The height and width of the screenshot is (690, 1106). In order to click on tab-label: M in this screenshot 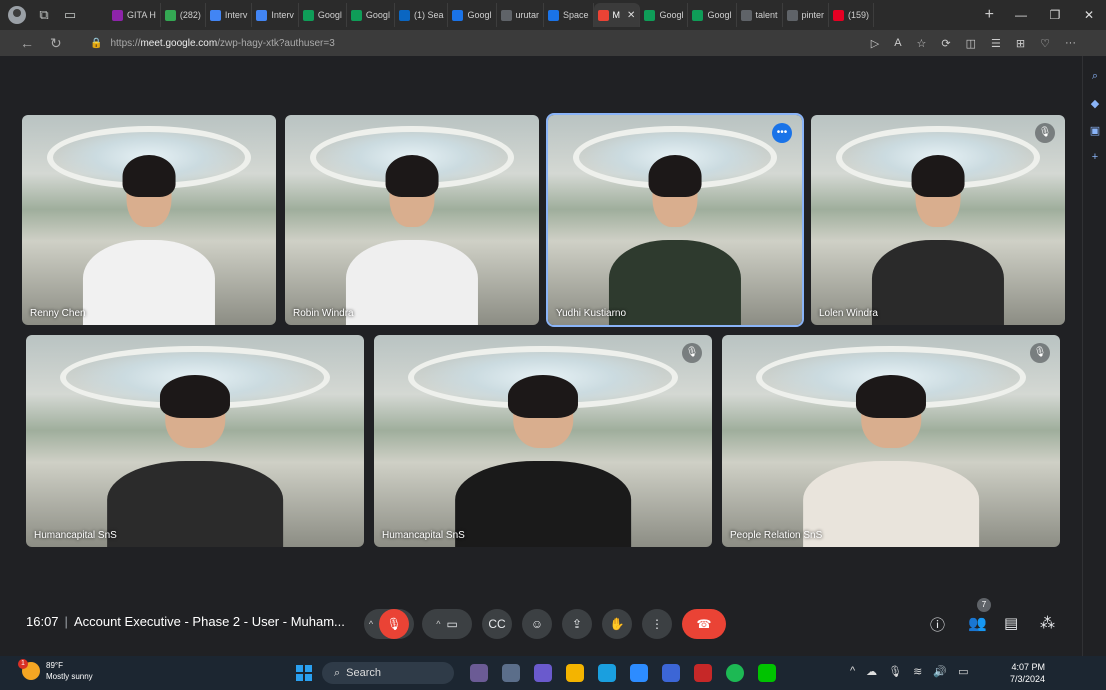, I will do `click(616, 15)`.